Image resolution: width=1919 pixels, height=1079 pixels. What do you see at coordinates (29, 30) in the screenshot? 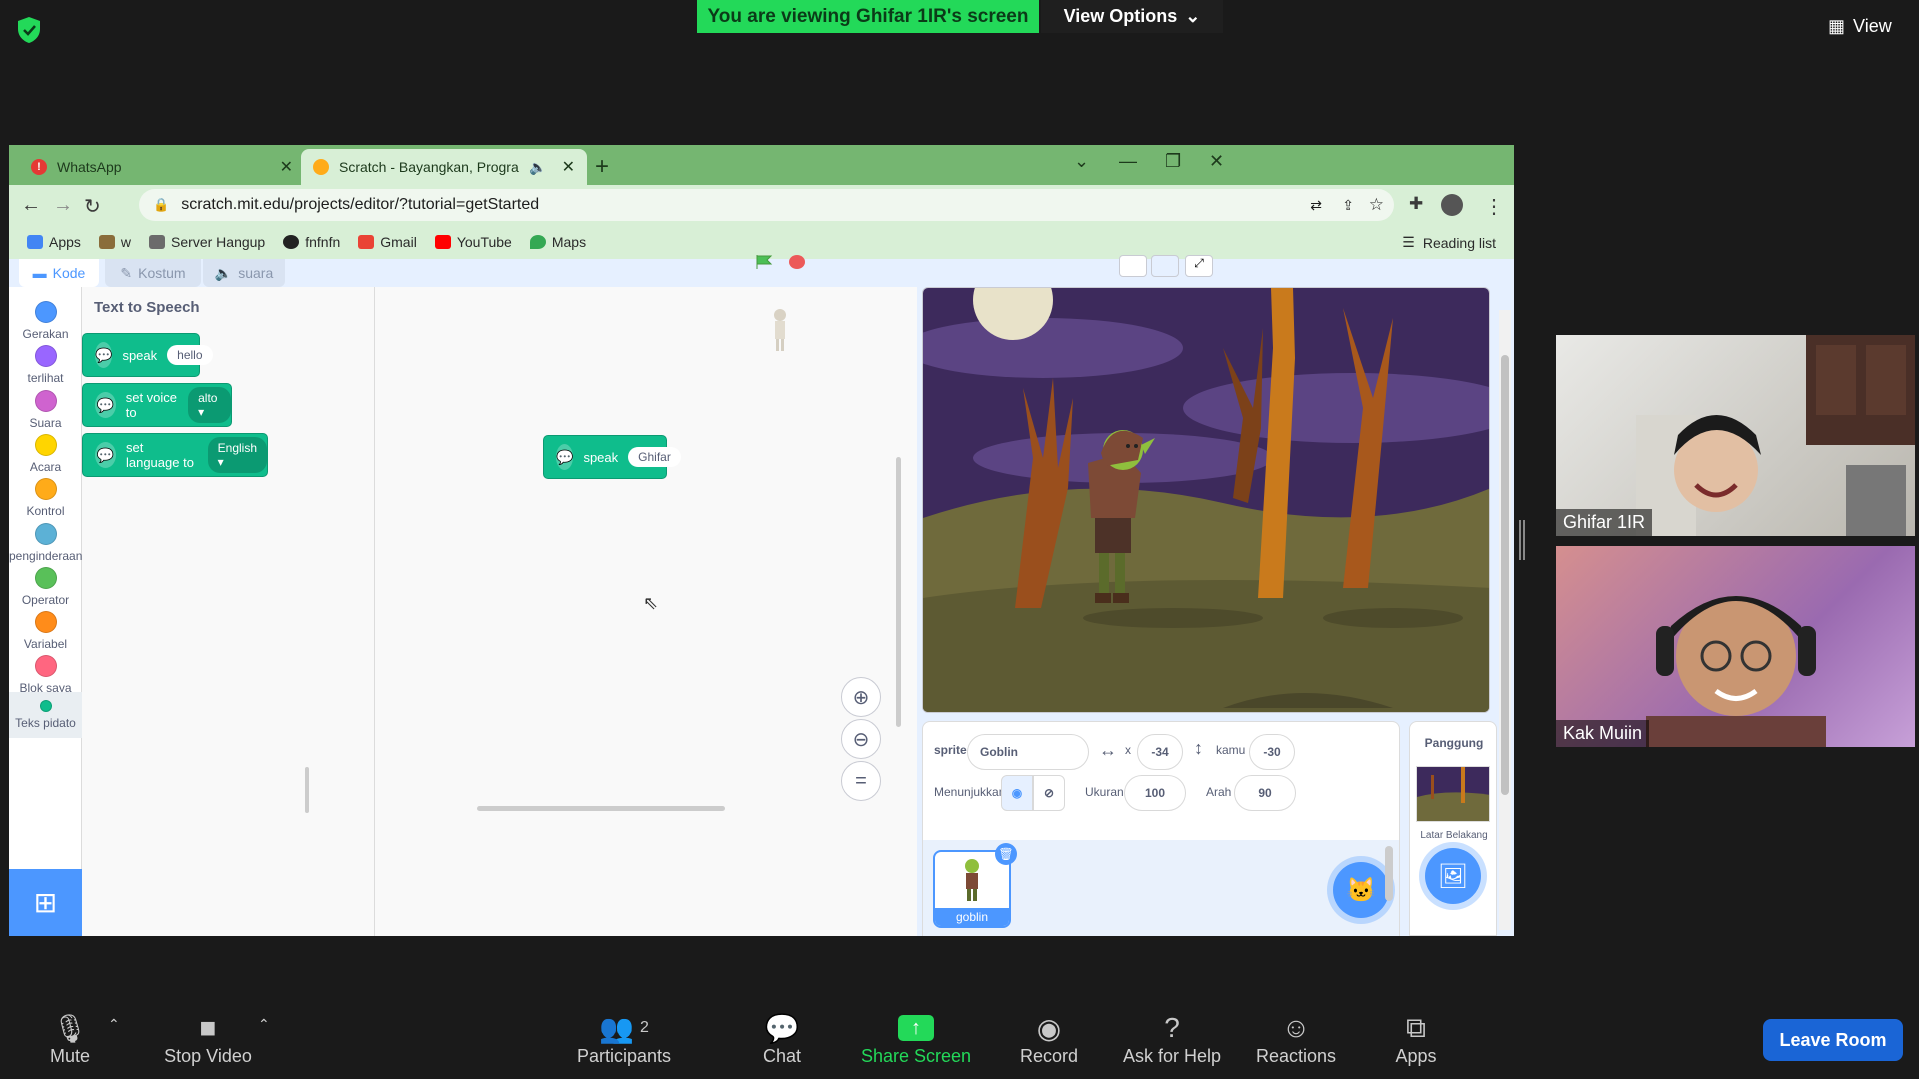
I see `security-shield-icon` at bounding box center [29, 30].